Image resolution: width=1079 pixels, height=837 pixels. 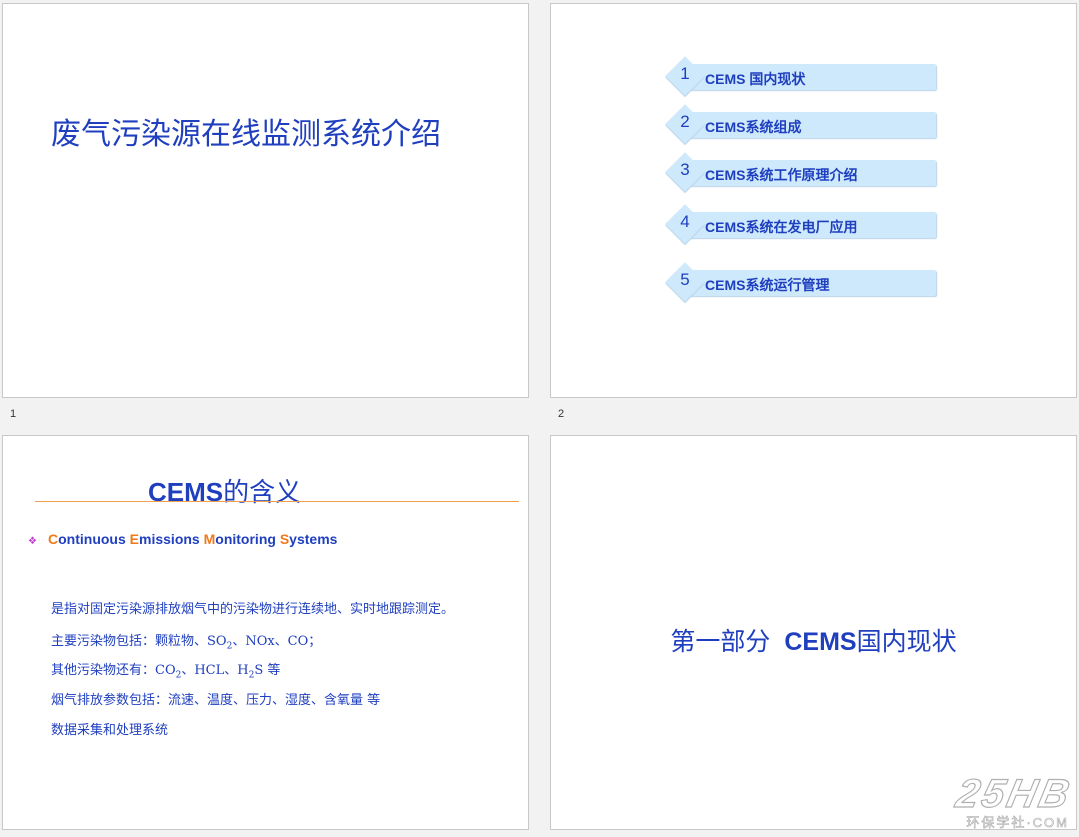 What do you see at coordinates (906, 641) in the screenshot?
I see `title-cn: 国内现状` at bounding box center [906, 641].